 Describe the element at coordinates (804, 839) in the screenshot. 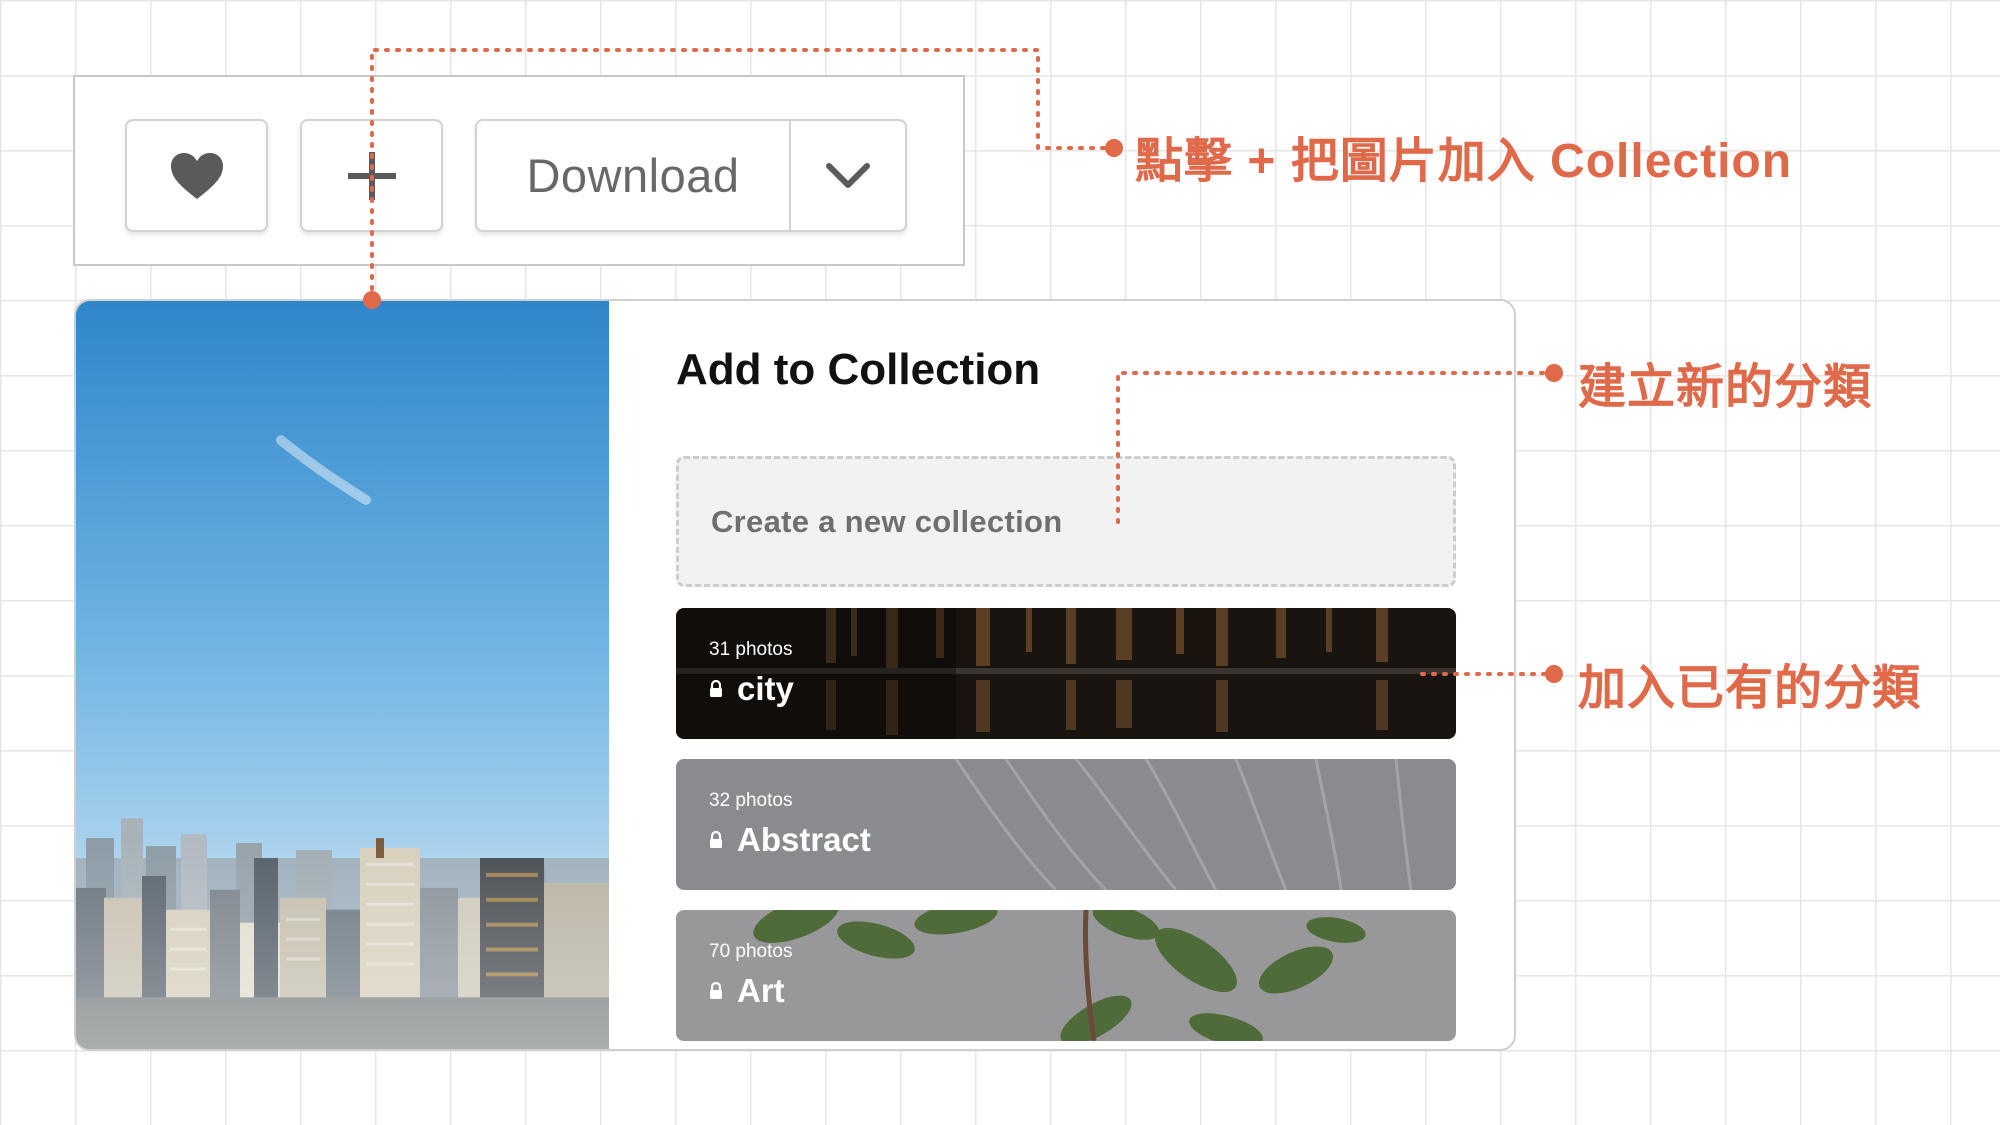

I see `collection-name: Abstract` at that location.